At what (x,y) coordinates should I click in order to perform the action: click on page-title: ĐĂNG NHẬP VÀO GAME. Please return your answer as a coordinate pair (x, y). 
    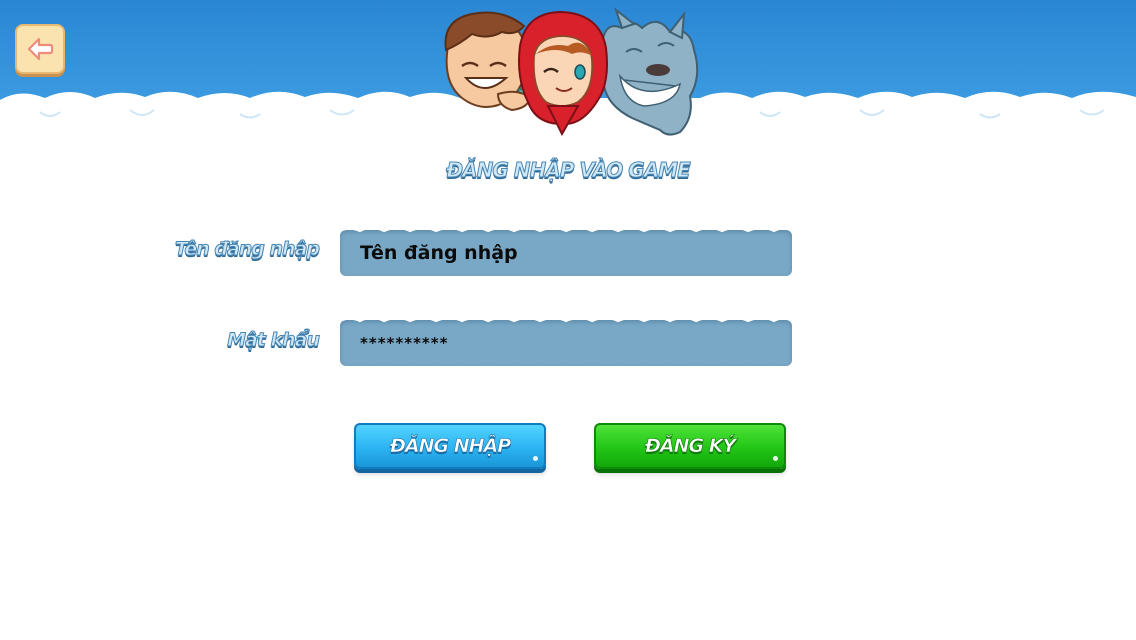
    Looking at the image, I should click on (568, 170).